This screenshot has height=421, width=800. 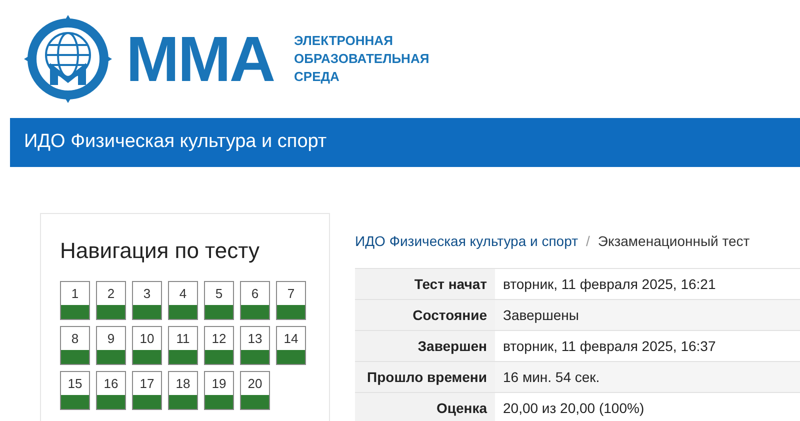 What do you see at coordinates (219, 390) in the screenshot?
I see `question-button: 19` at bounding box center [219, 390].